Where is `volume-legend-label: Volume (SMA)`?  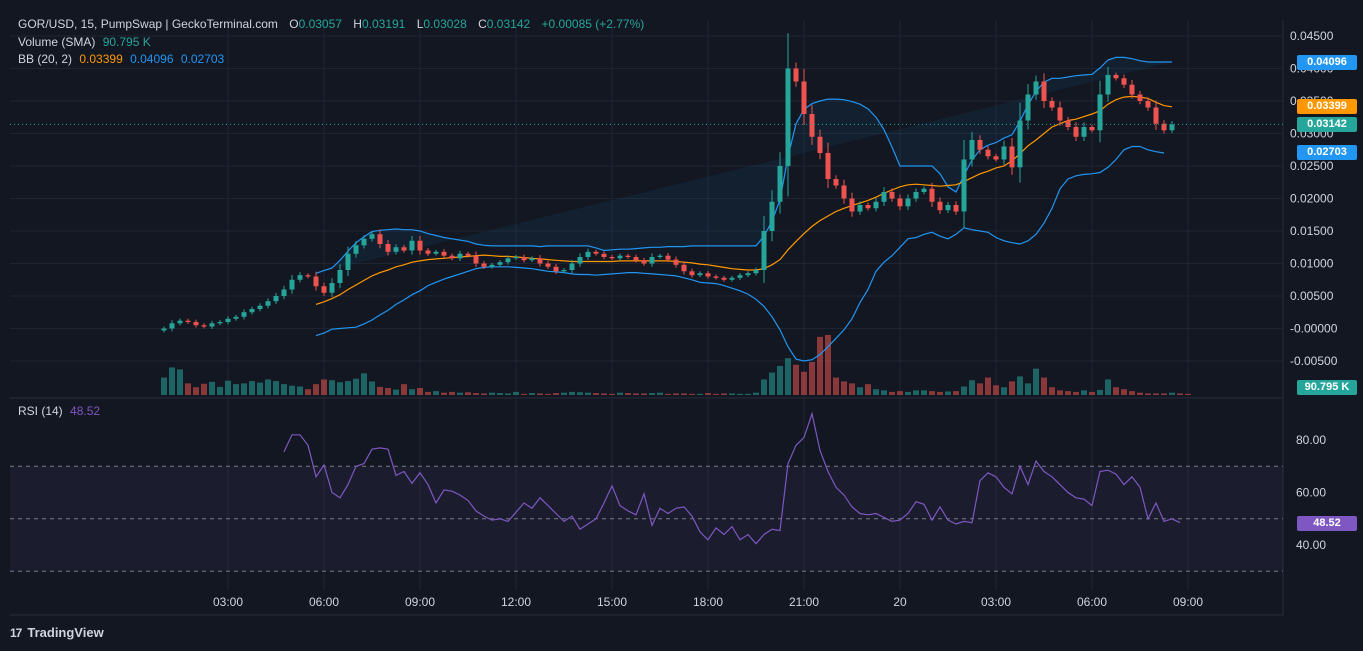 volume-legend-label: Volume (SMA) is located at coordinates (57, 42).